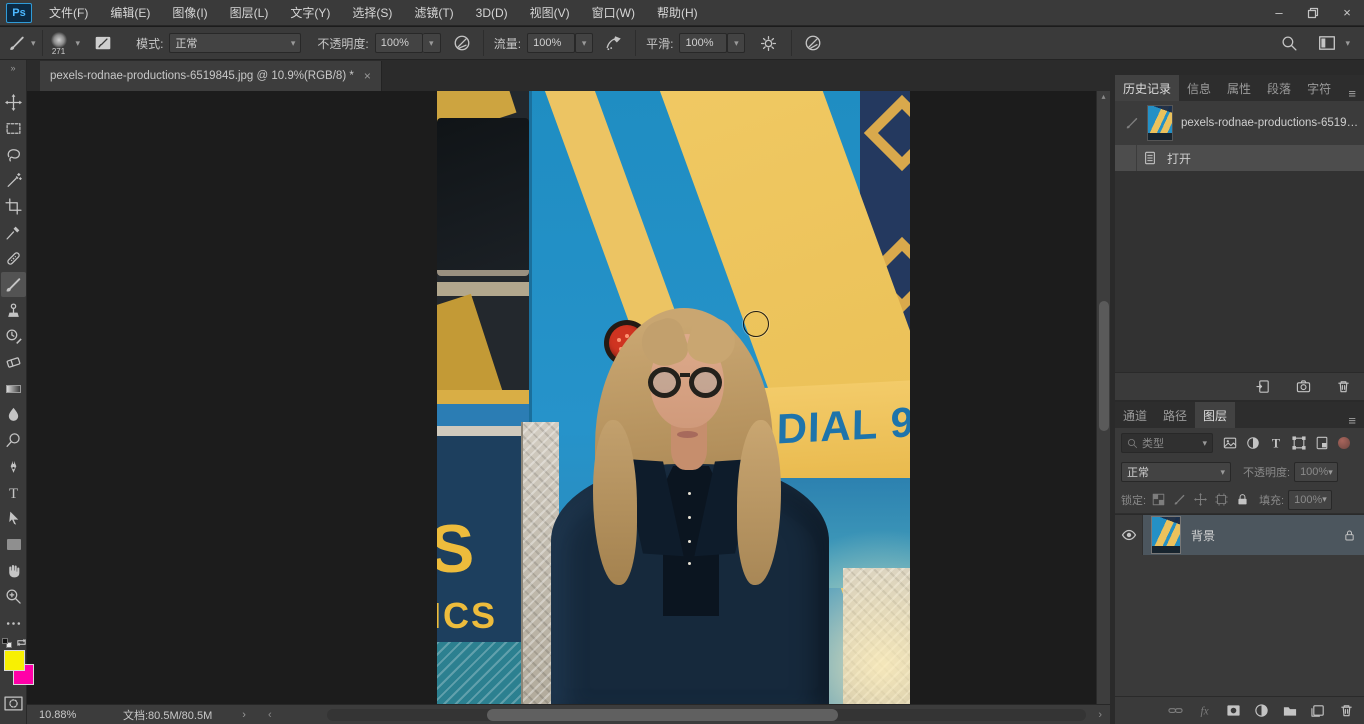 This screenshot has width=1364, height=724. I want to click on lock-artboard-icon, so click(1221, 499).